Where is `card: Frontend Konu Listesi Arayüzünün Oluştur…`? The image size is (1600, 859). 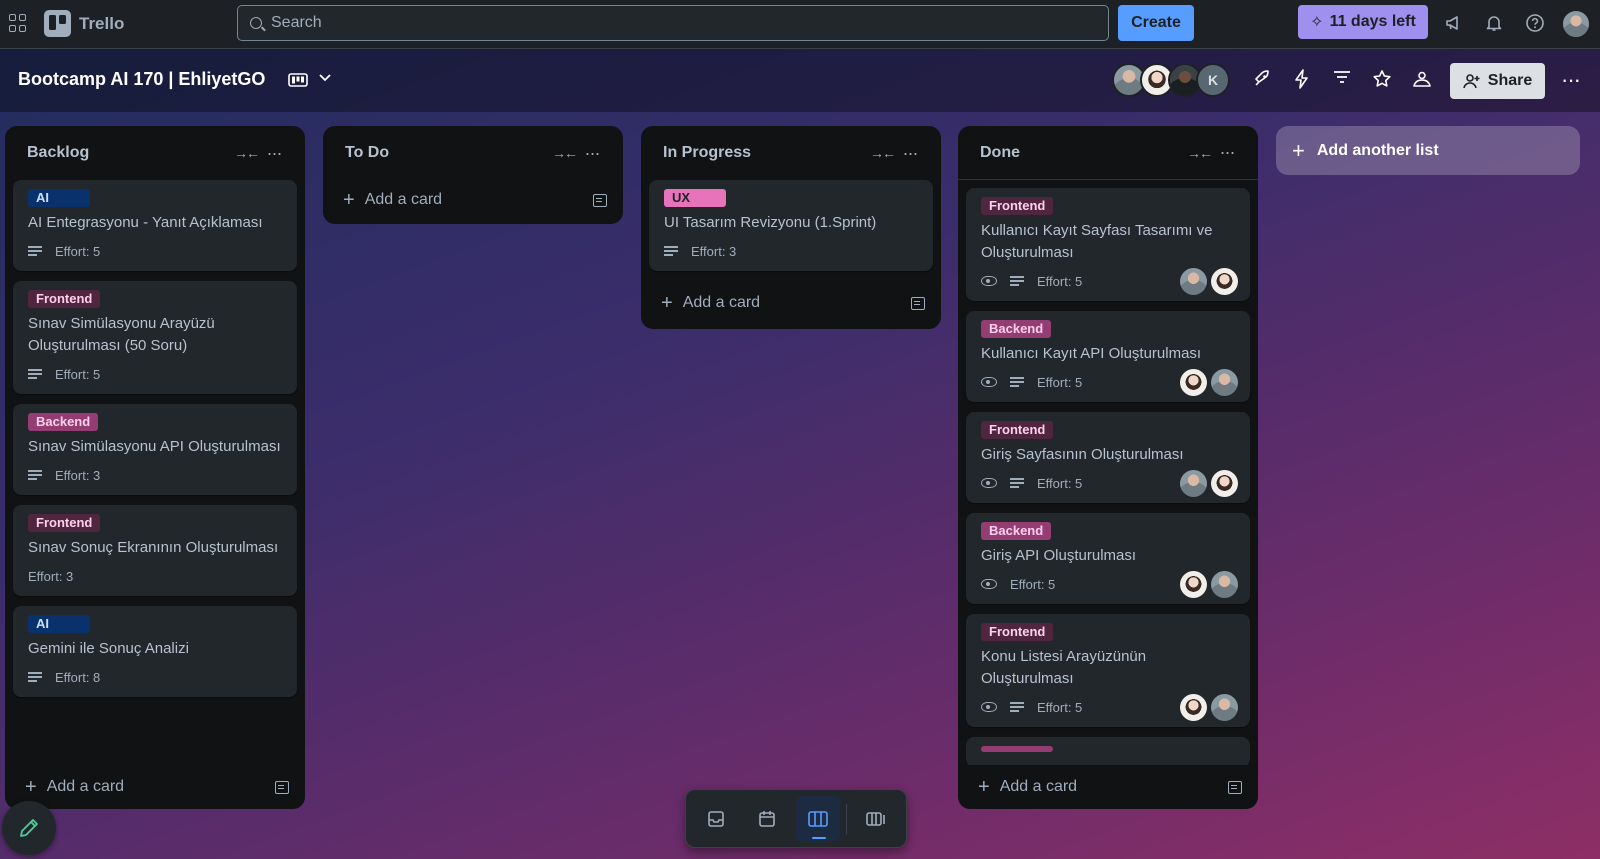 card: Frontend Konu Listesi Arayüzünün Oluştur… is located at coordinates (1108, 670).